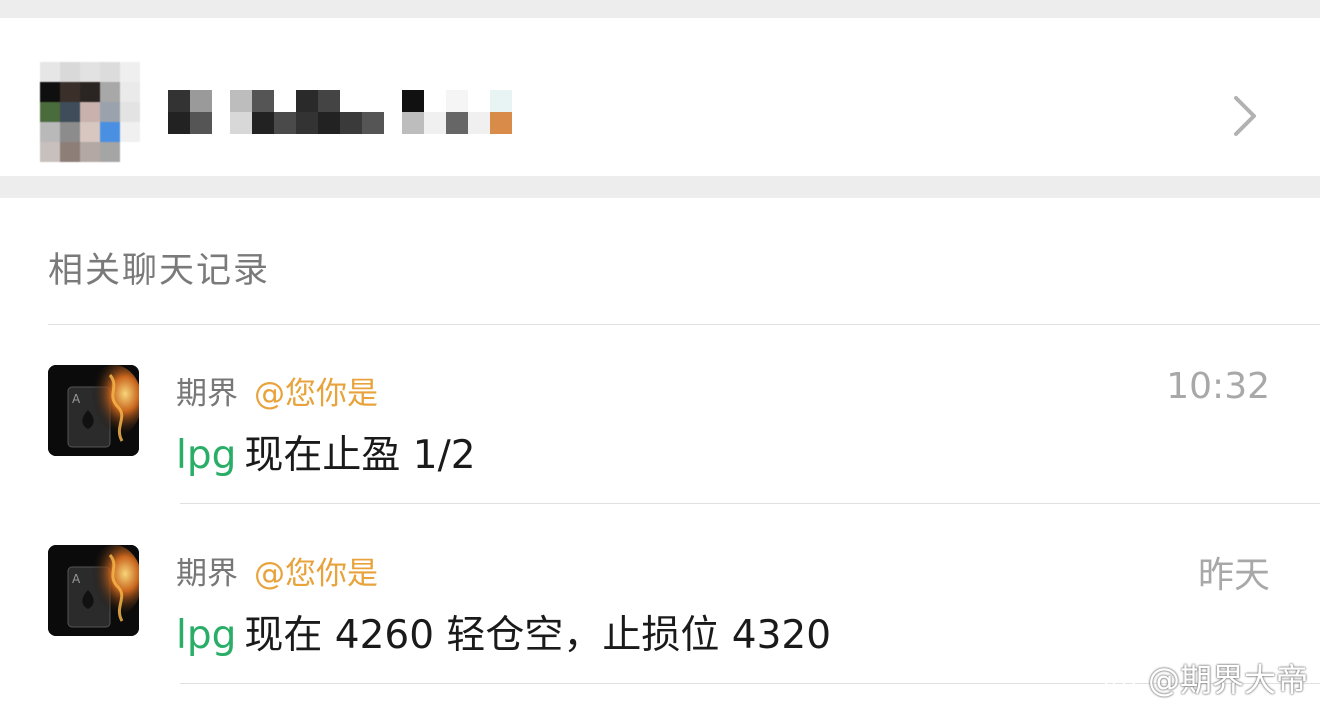  What do you see at coordinates (1218, 386) in the screenshot?
I see `message-time: 10:32` at bounding box center [1218, 386].